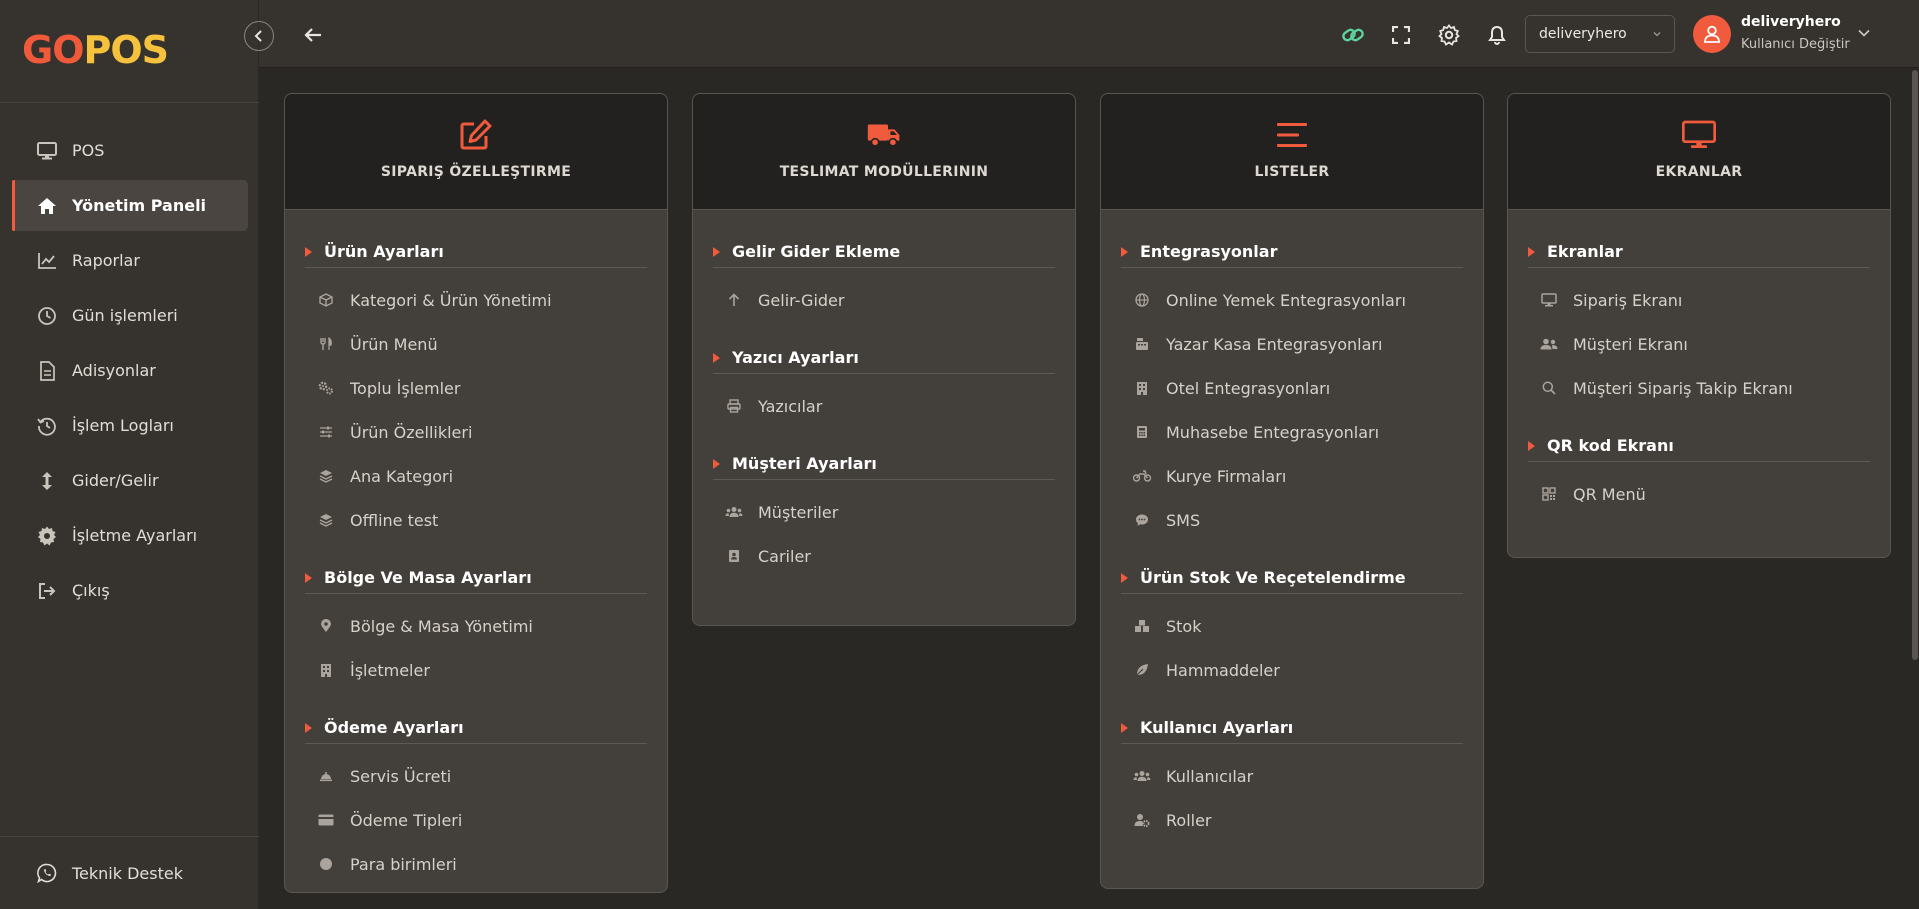  What do you see at coordinates (390, 670) in the screenshot?
I see `menu-item-label: İşletmeler` at bounding box center [390, 670].